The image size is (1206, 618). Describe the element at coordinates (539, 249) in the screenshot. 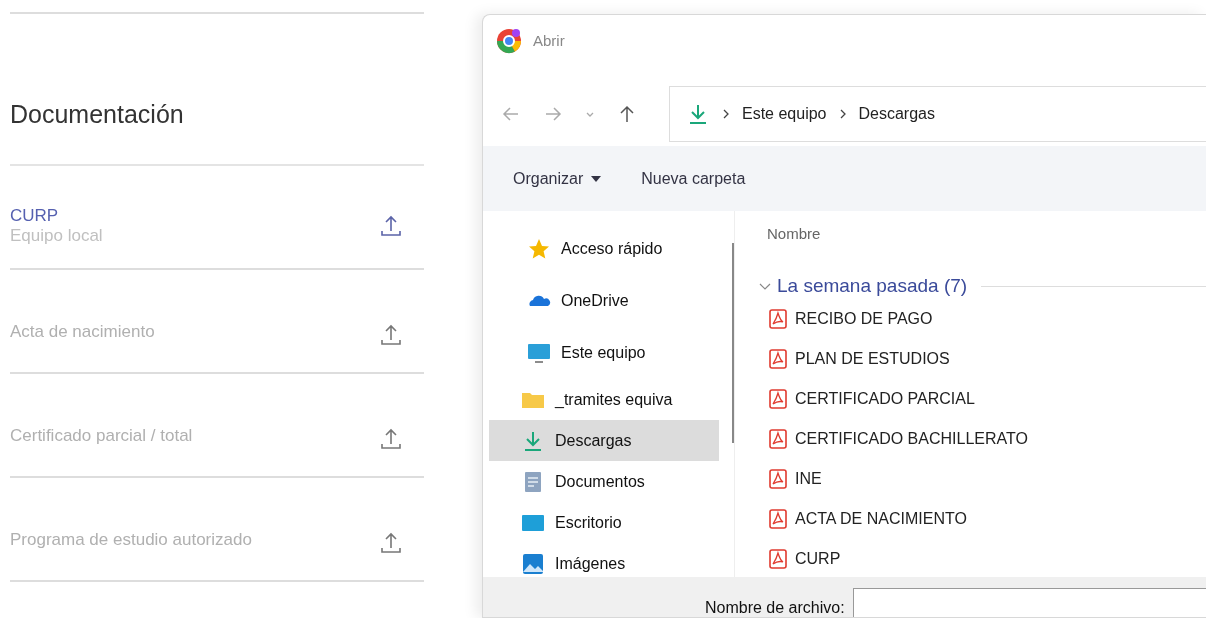

I see `star-icon` at that location.